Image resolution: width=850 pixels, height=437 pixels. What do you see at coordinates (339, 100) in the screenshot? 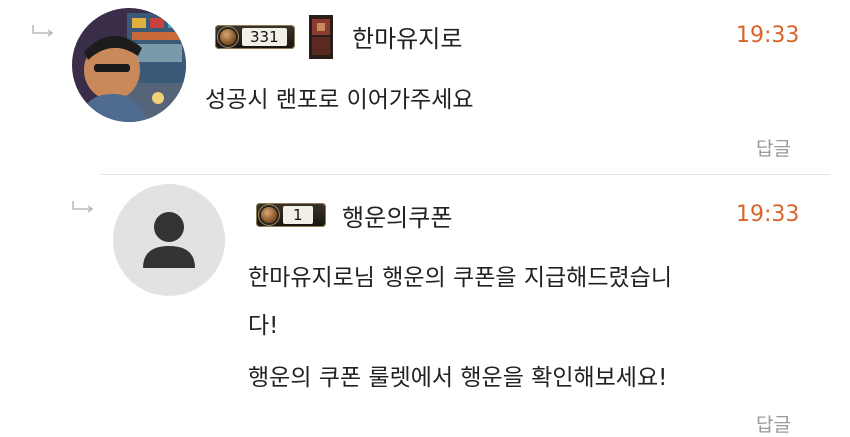
I see `comment-text: 성공시 랜포로 이어가주세요` at bounding box center [339, 100].